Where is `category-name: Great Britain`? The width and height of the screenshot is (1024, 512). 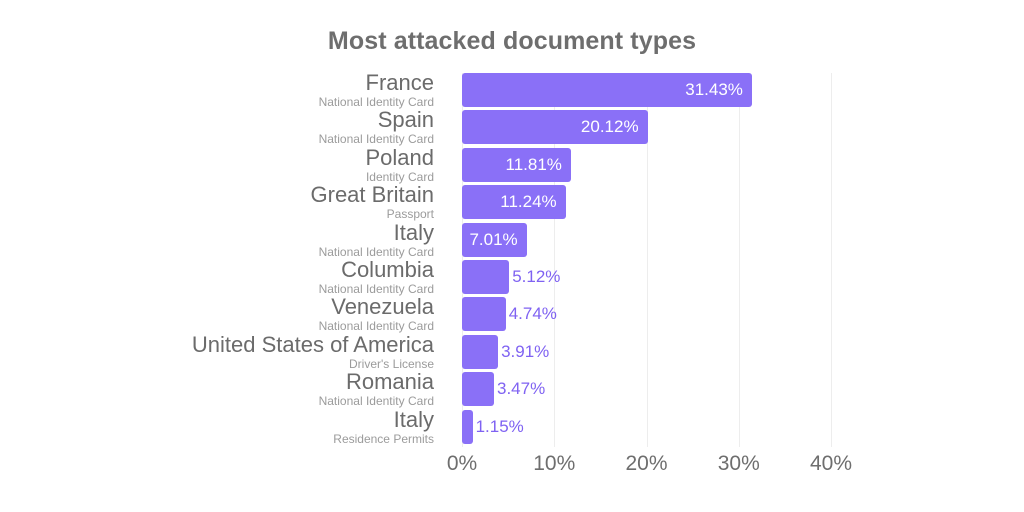 category-name: Great Britain is located at coordinates (372, 195).